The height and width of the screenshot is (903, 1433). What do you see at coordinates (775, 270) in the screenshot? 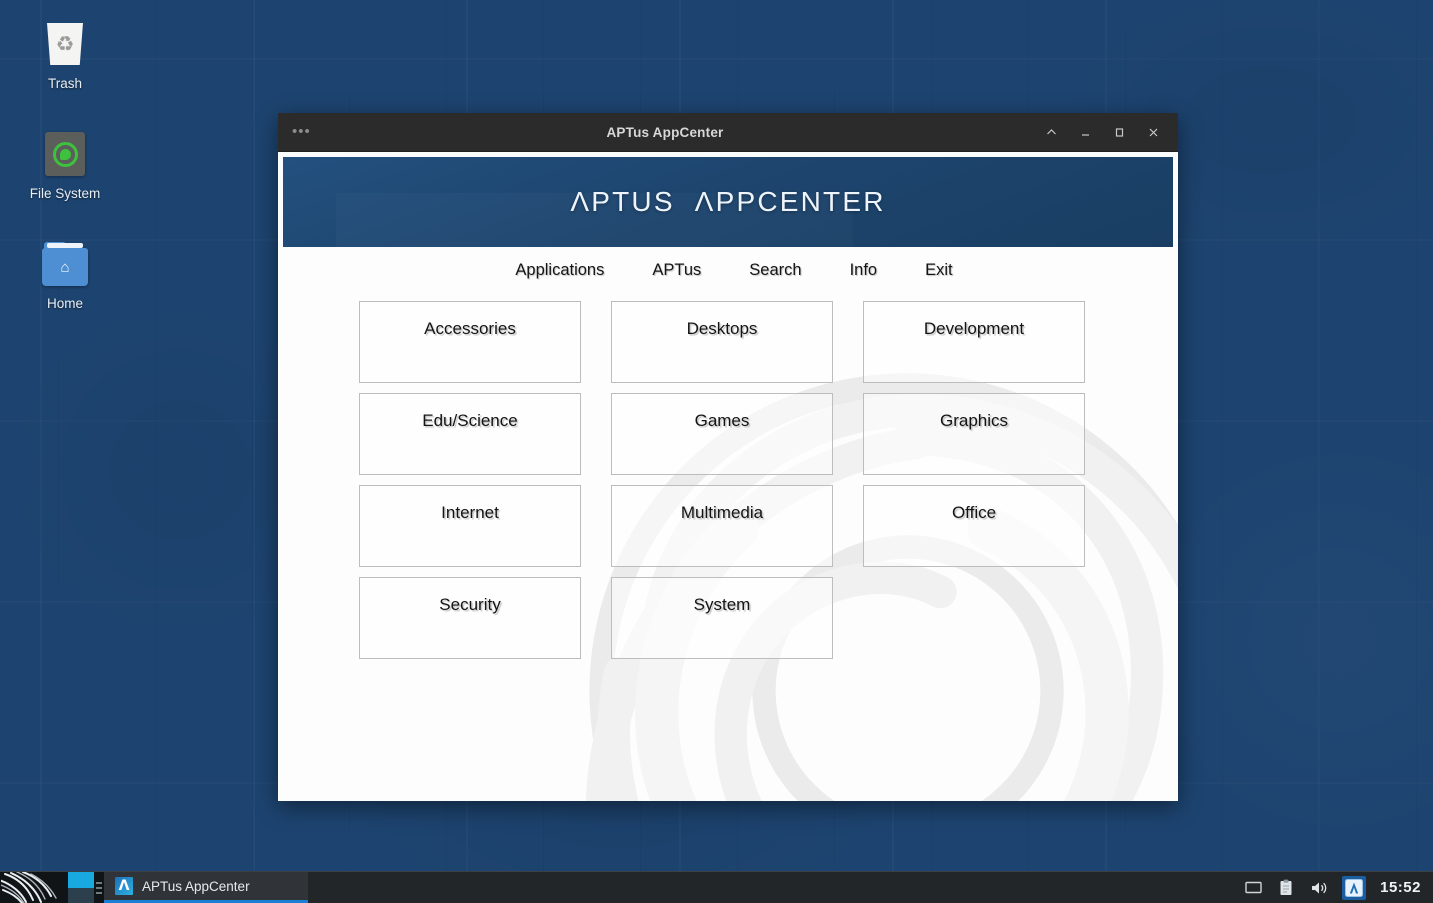
I see `menu-item-search: Search` at bounding box center [775, 270].